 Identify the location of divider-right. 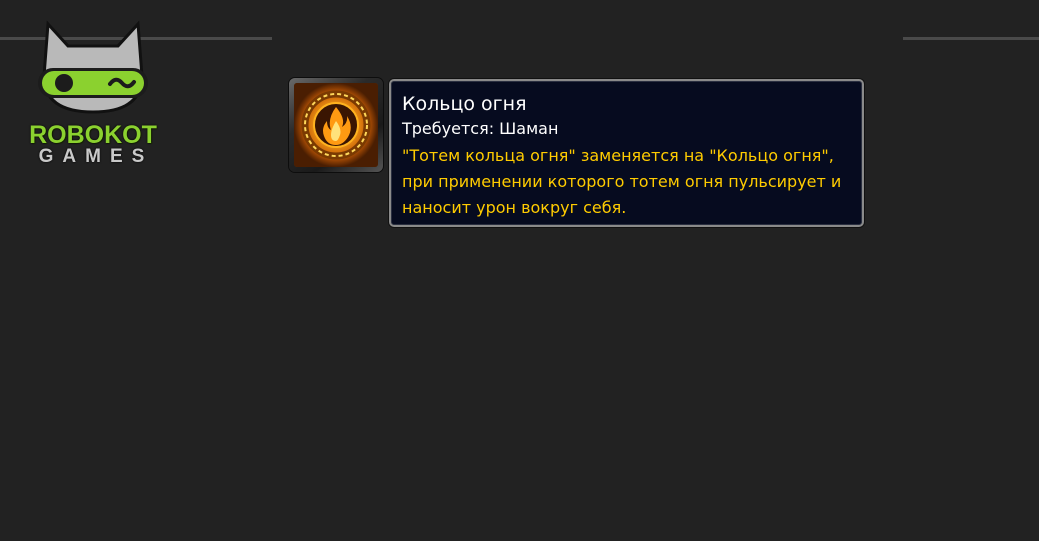
(971, 38).